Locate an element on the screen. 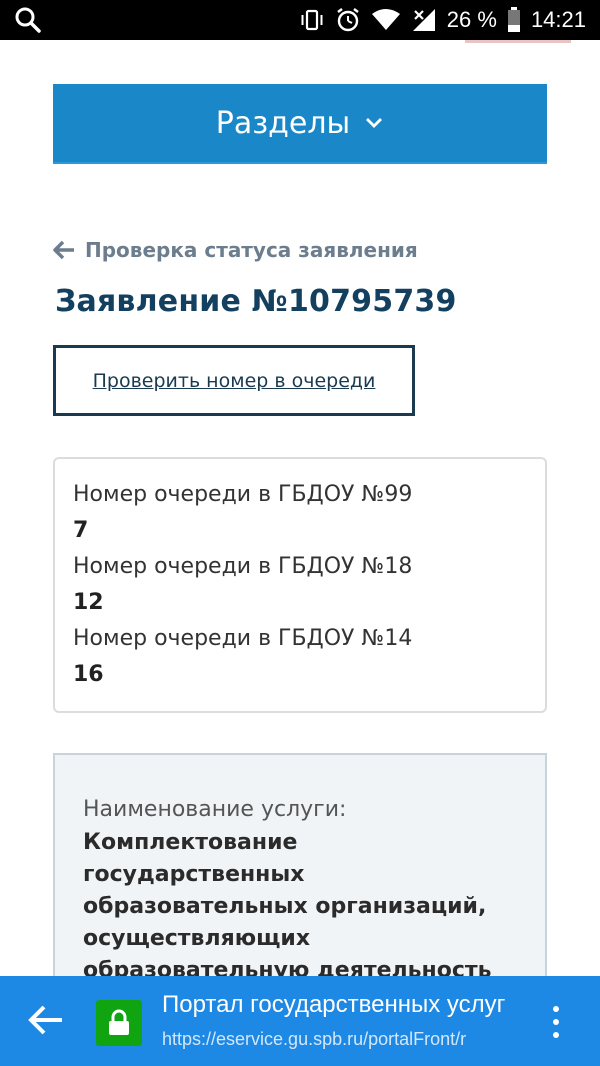 This screenshot has height=1066, width=600. overflow-menu-icon is located at coordinates (556, 1022).